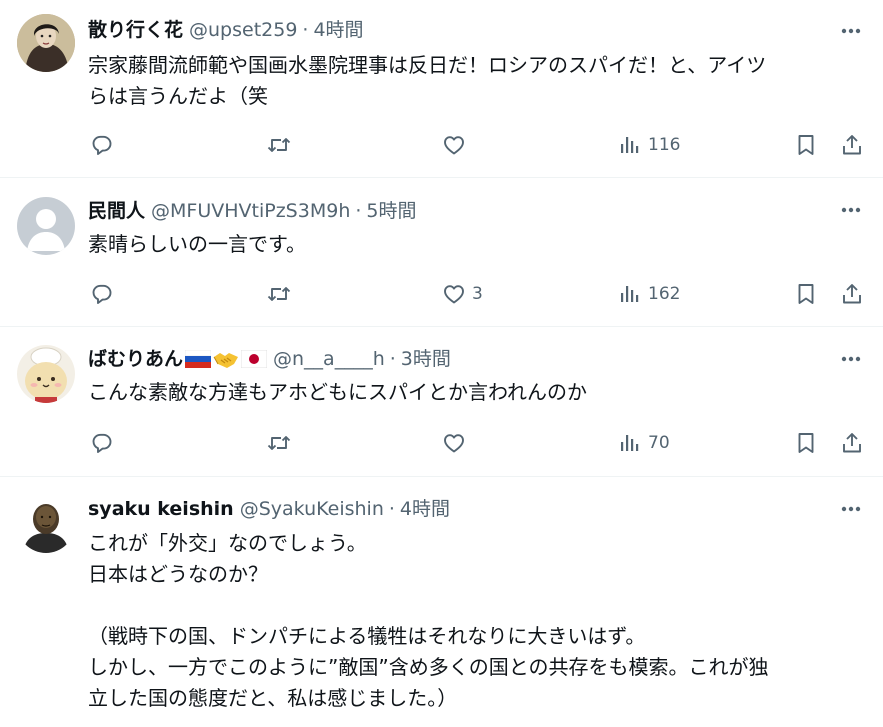 This screenshot has height=727, width=883. I want to click on action-bar: 3 162, so click(483, 294).